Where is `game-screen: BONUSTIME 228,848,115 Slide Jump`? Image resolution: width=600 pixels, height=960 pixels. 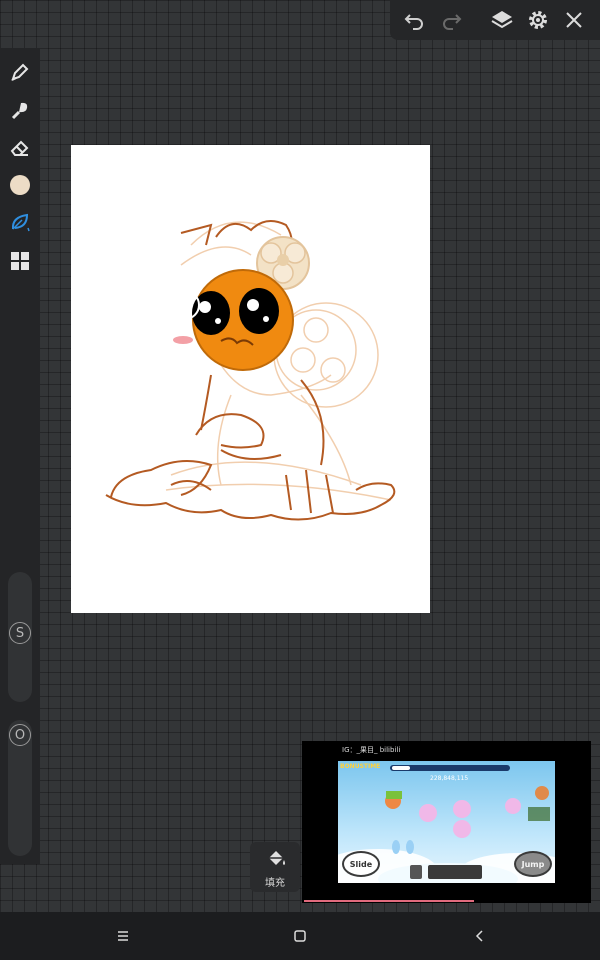 game-screen: BONUSTIME 228,848,115 Slide Jump is located at coordinates (446, 822).